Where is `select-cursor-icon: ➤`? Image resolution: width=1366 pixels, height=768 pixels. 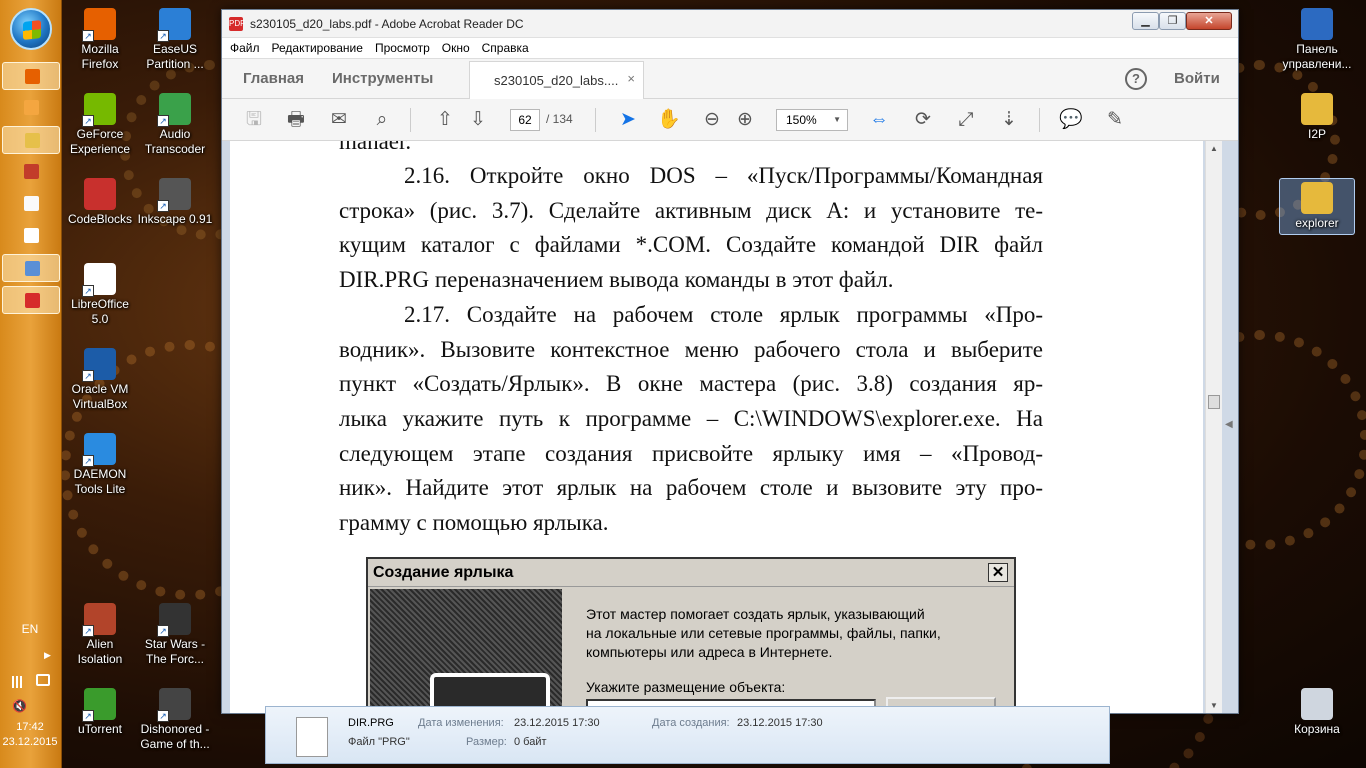 select-cursor-icon: ➤ is located at coordinates (628, 120).